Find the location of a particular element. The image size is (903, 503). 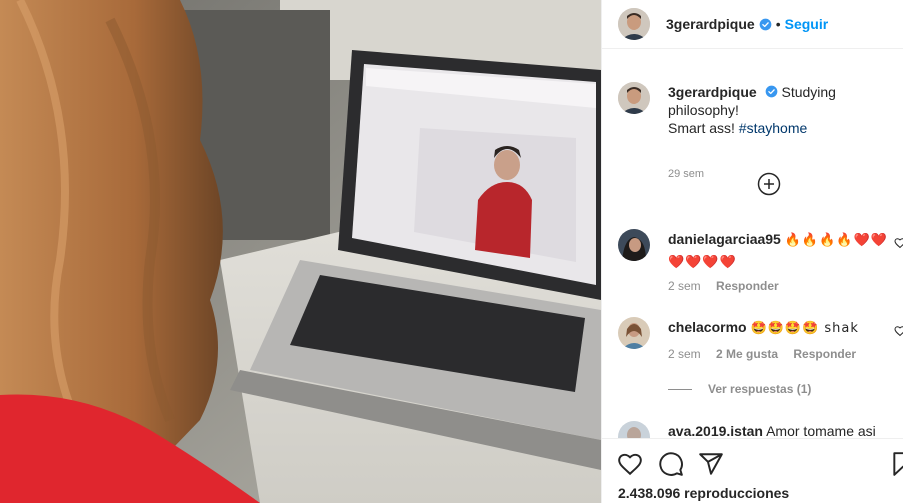

comment-meta: 2 sem Responder is located at coordinates (729, 286).